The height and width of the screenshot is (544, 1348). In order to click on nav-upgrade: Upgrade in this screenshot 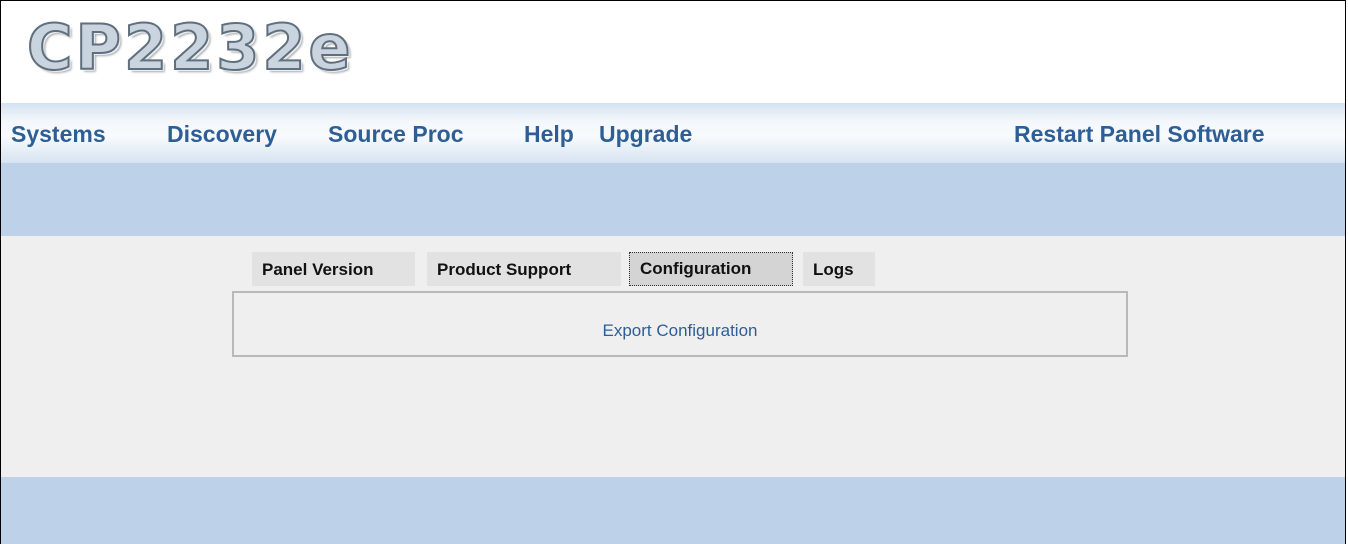, I will do `click(645, 134)`.